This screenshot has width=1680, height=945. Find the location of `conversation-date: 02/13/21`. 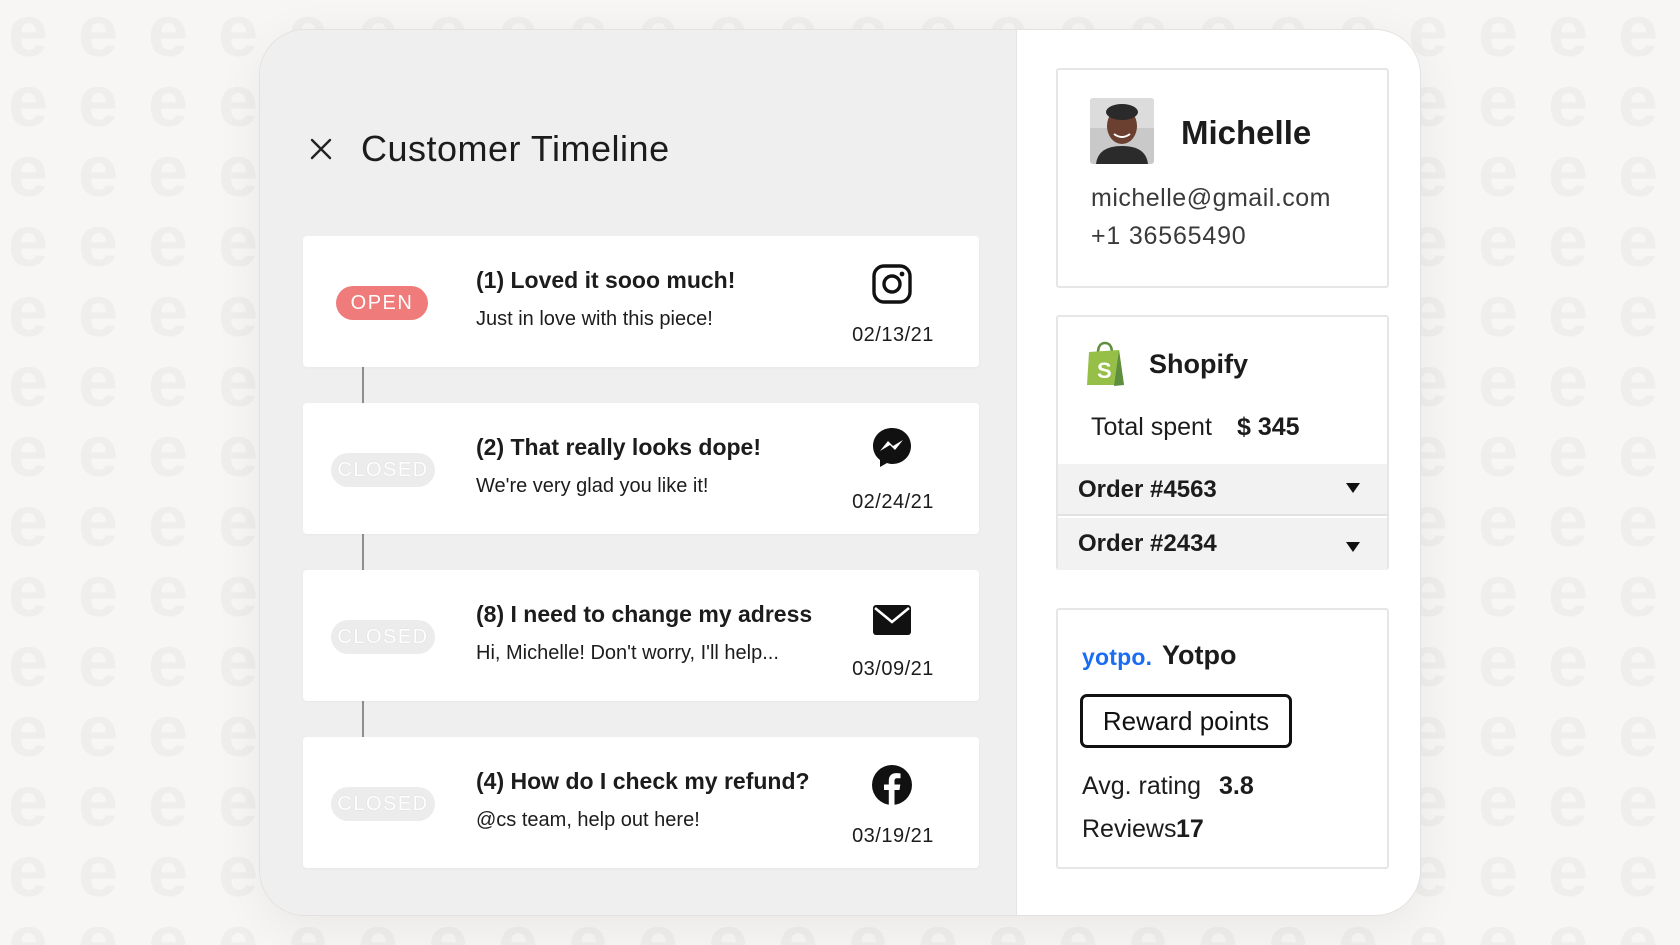

conversation-date: 02/13/21 is located at coordinates (893, 335).